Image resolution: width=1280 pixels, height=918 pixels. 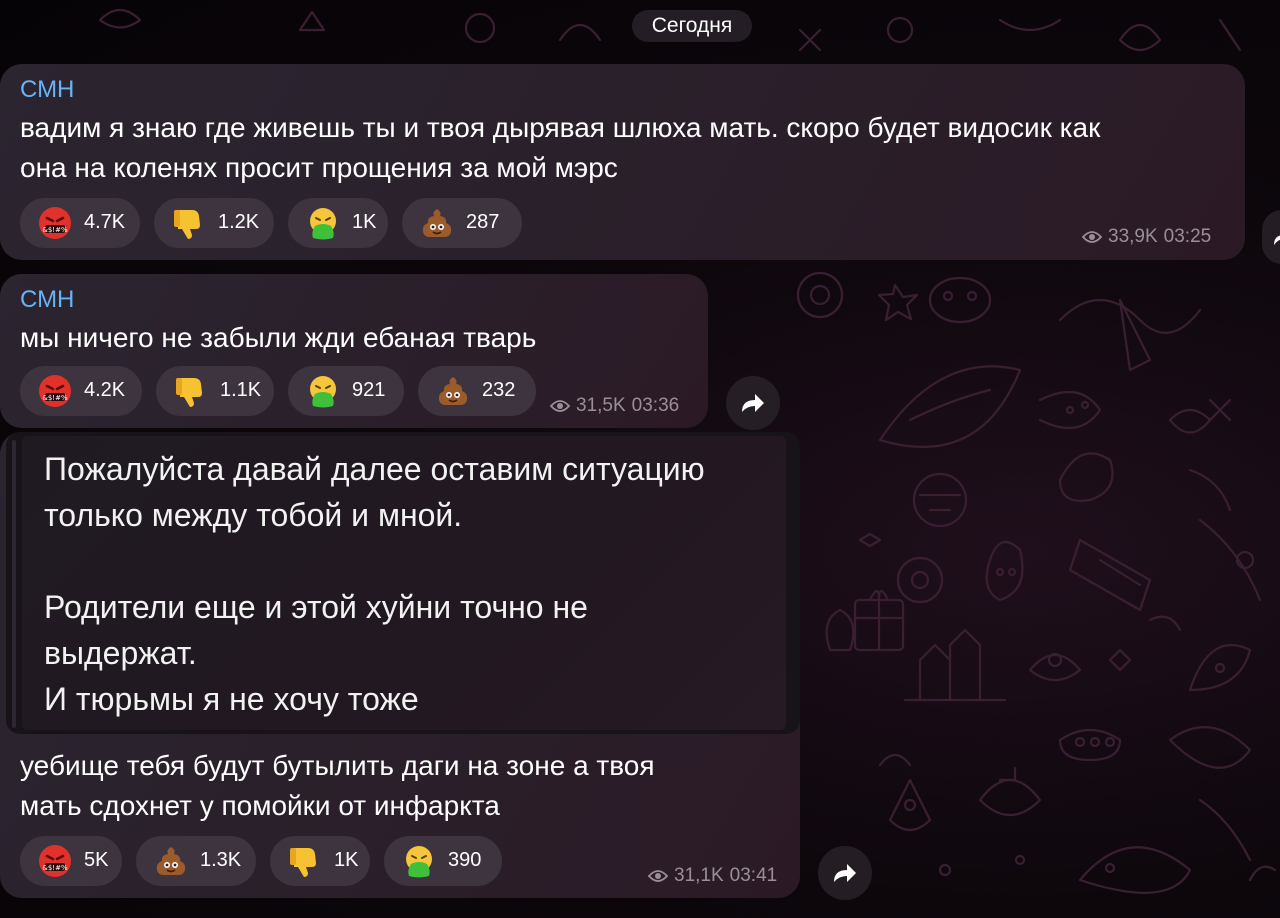 What do you see at coordinates (239, 222) in the screenshot?
I see `reaction-count: 1.2K` at bounding box center [239, 222].